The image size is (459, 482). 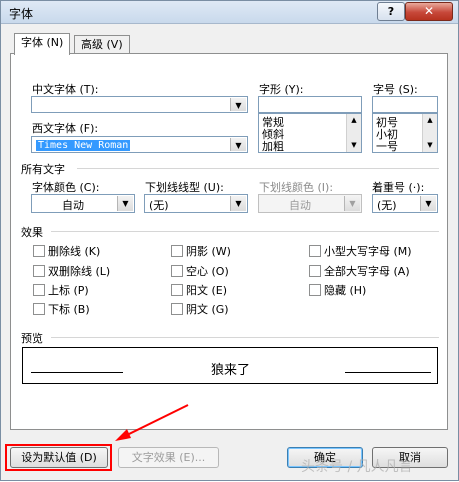 What do you see at coordinates (155, 421) in the screenshot?
I see `arrow-line` at bounding box center [155, 421].